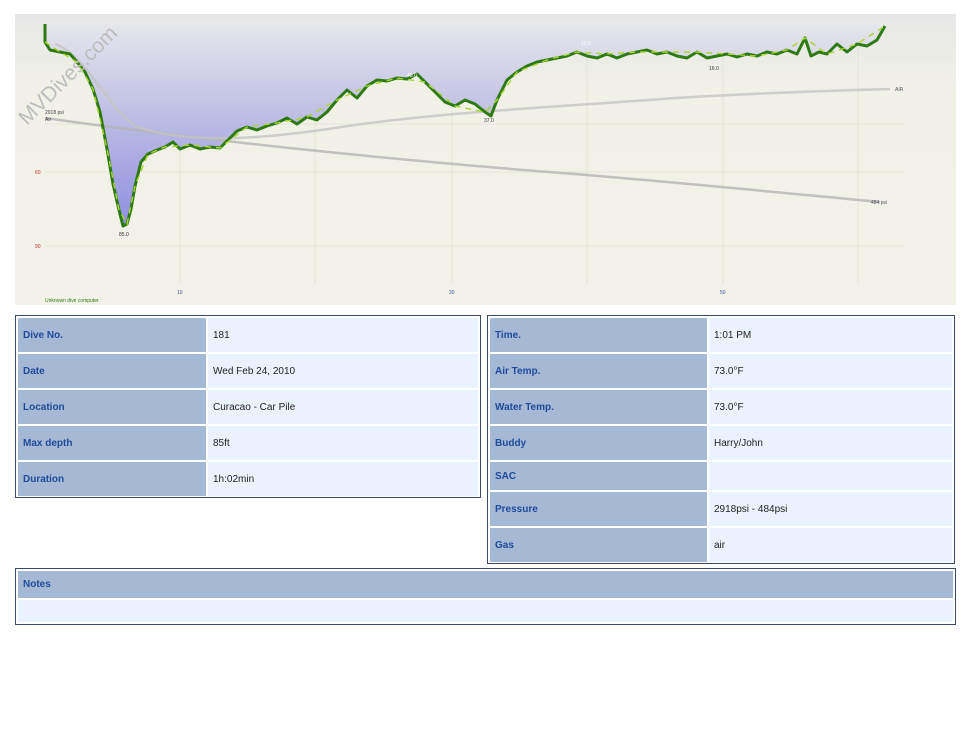  I want to click on label-location: Location, so click(112, 407).